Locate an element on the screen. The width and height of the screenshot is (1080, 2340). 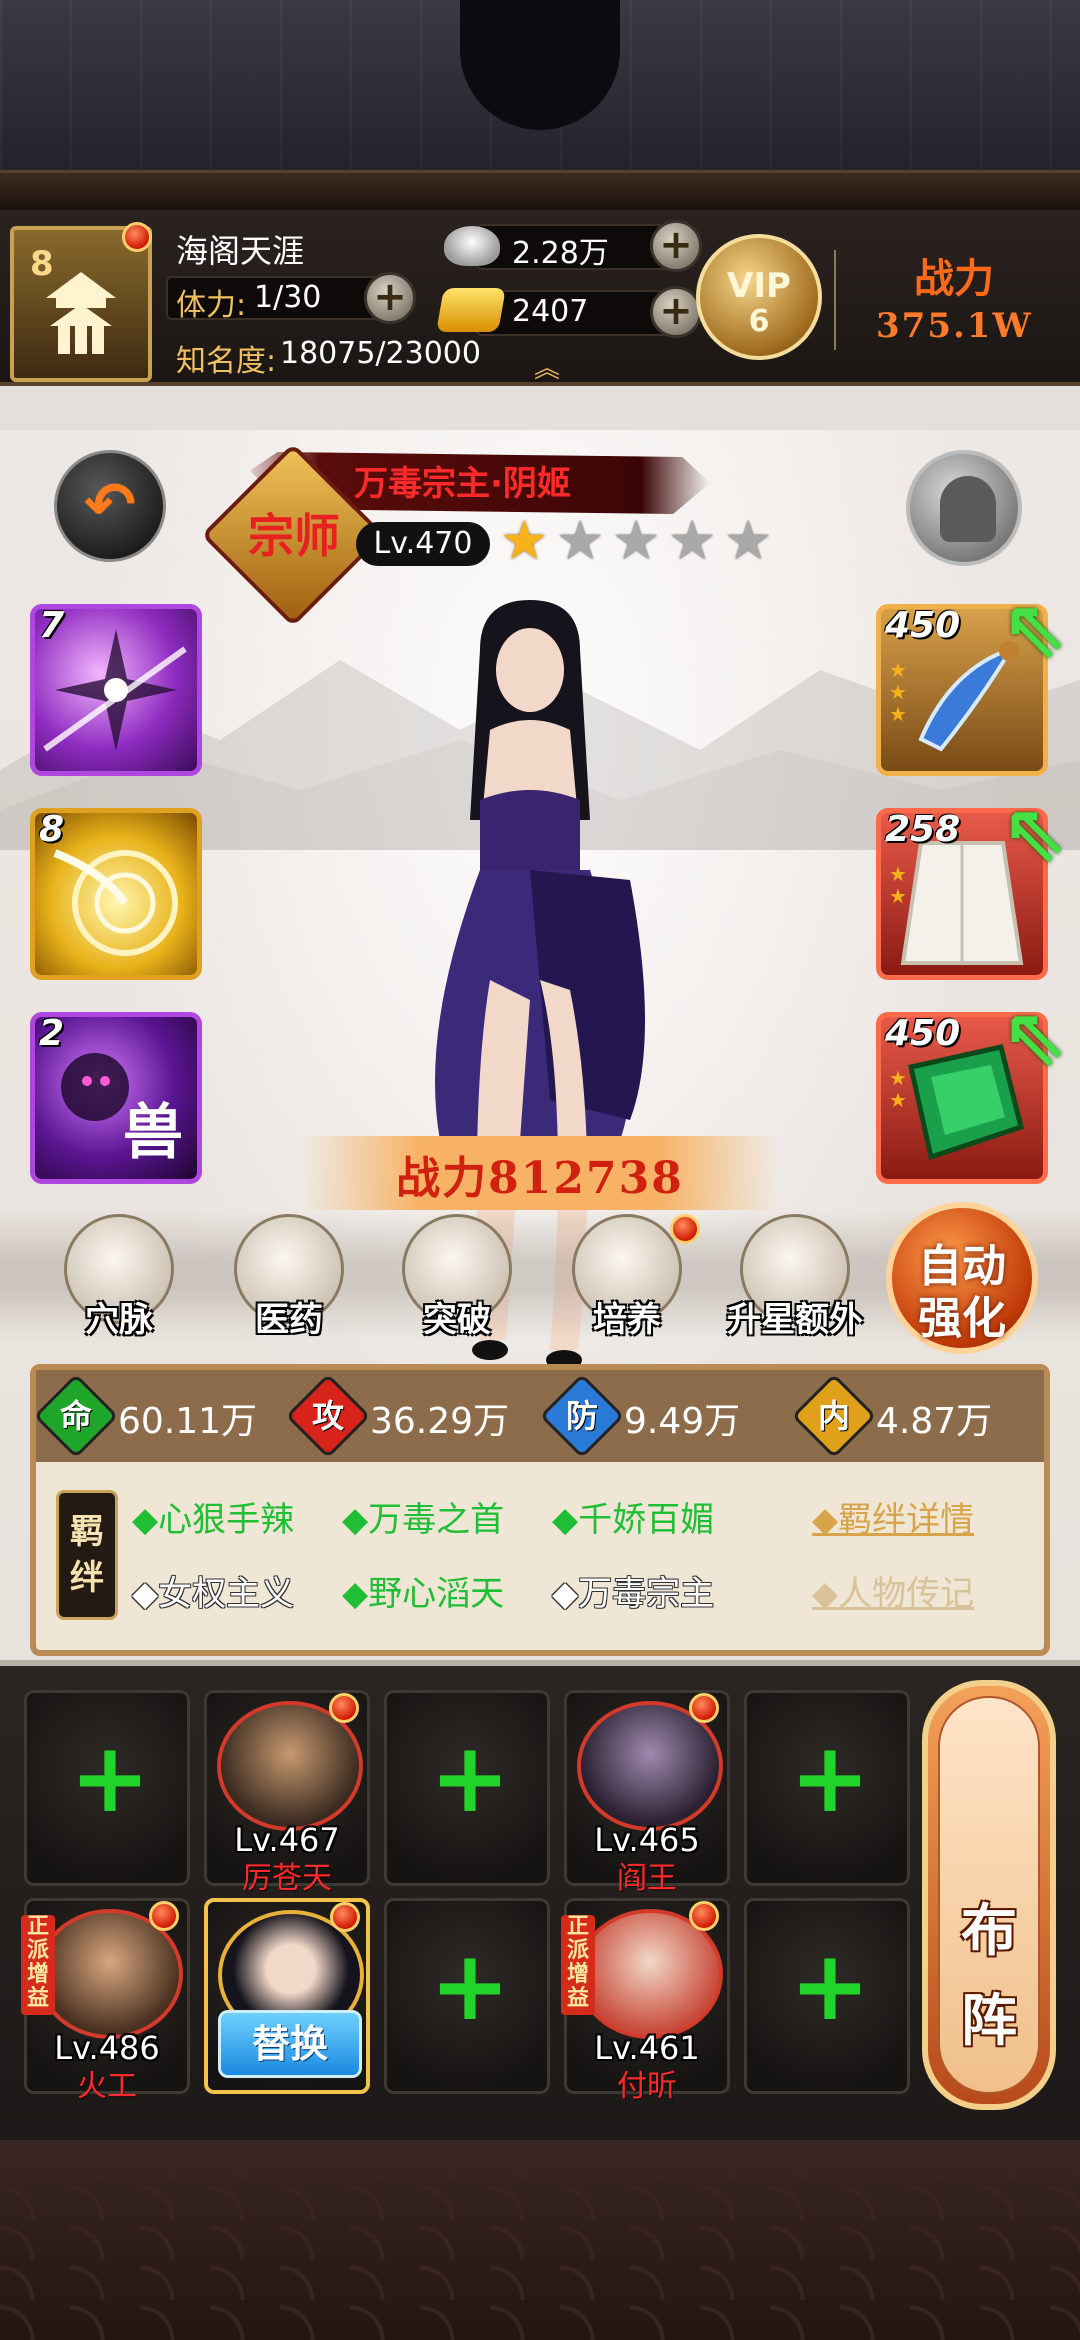
hero-name: 付昕 is located at coordinates (647, 2086).